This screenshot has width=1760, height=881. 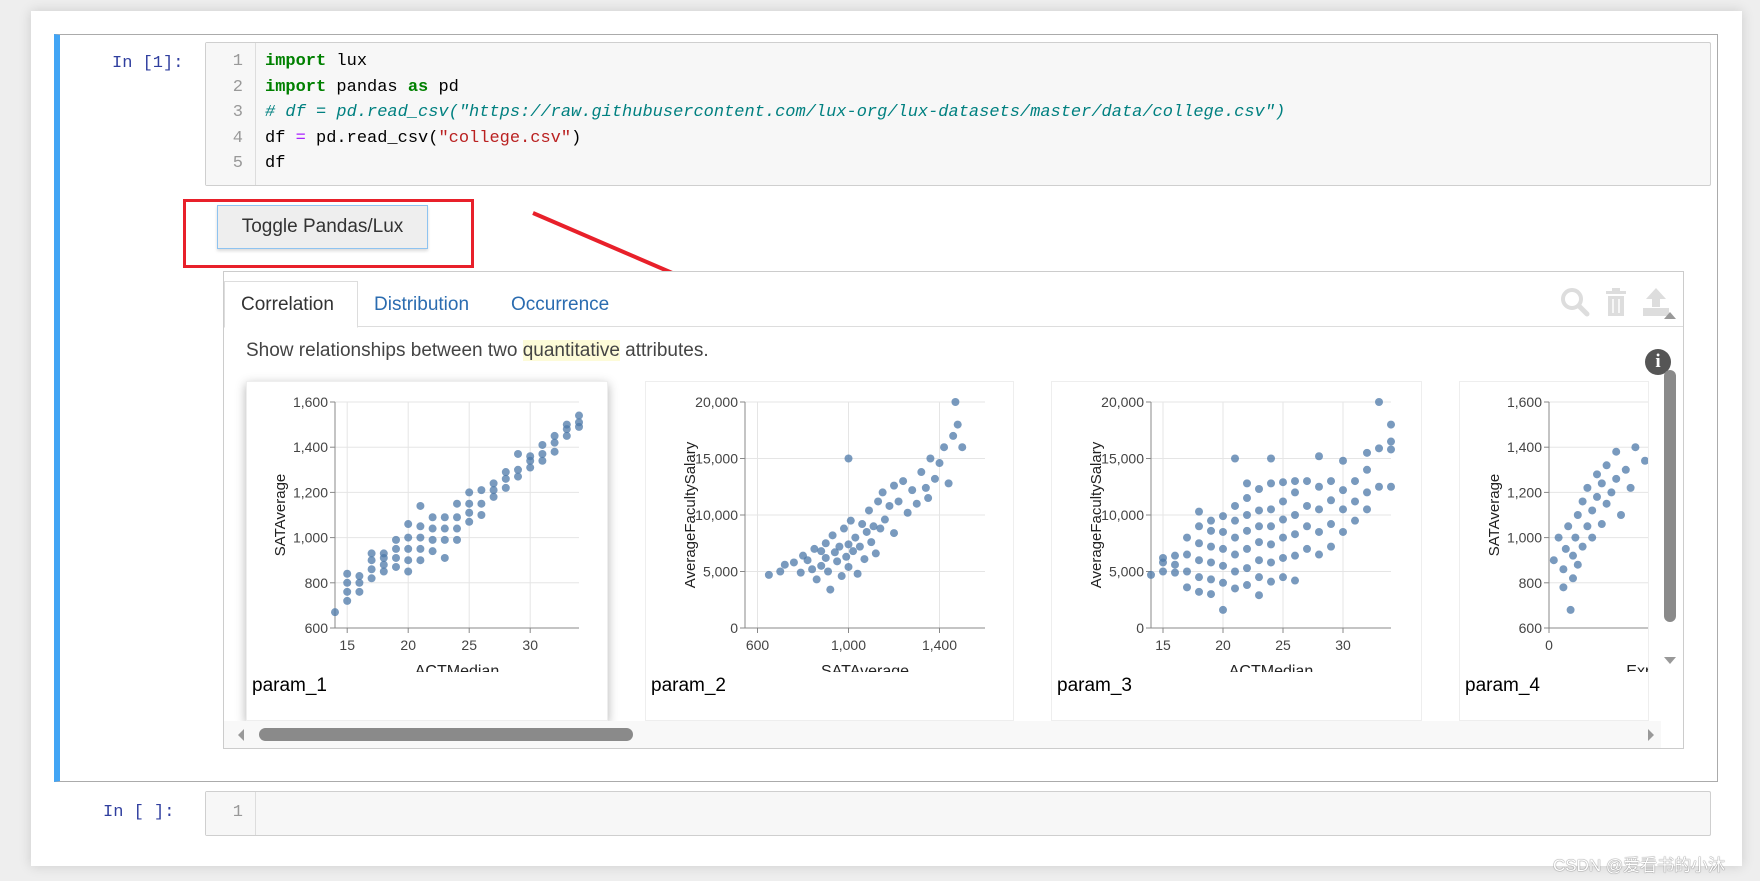 I want to click on x-tick-label: 20, so click(x=408, y=645).